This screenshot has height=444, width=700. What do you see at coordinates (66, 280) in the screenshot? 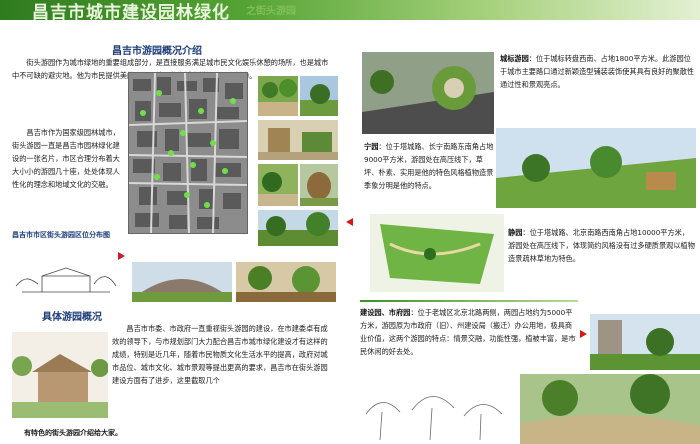
I see `gazebo-sketch` at bounding box center [66, 280].